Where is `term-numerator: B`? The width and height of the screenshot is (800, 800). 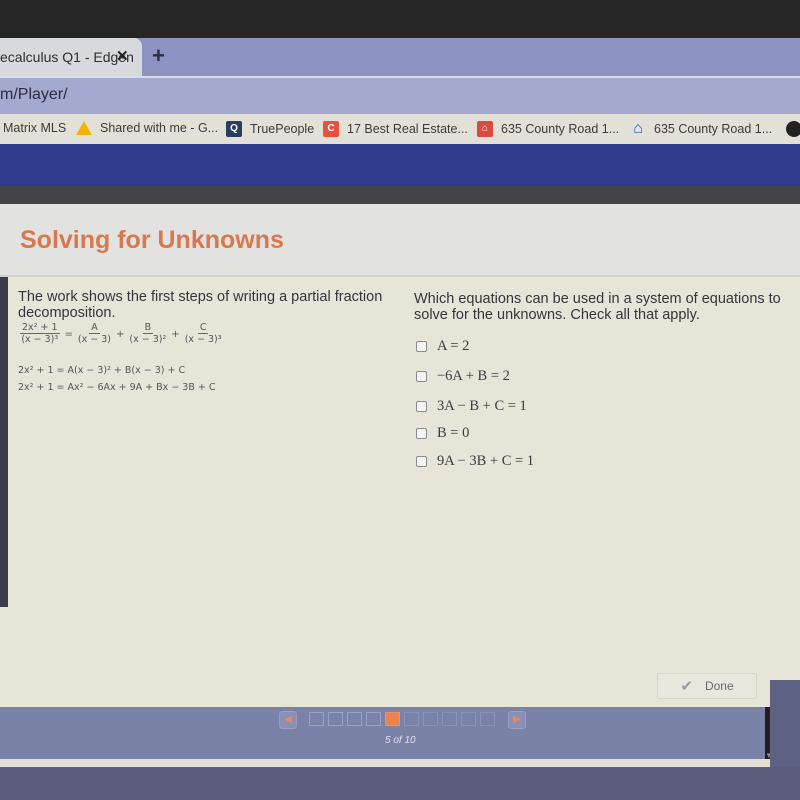 term-numerator: B is located at coordinates (148, 328).